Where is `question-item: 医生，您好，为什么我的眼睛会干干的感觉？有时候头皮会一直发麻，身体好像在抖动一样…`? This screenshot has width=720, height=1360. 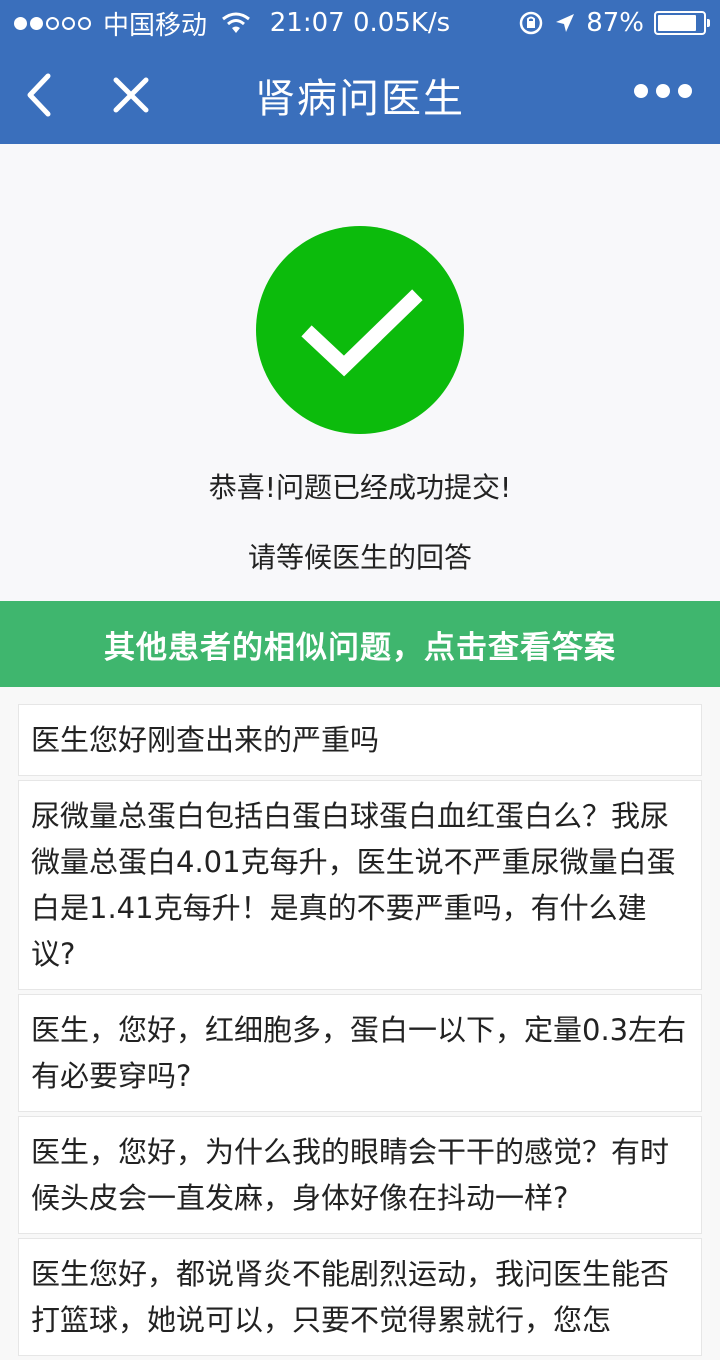 question-item: 医生，您好，为什么我的眼睛会干干的感觉？有时候头皮会一直发麻，身体好像在抖动一样… is located at coordinates (360, 1175).